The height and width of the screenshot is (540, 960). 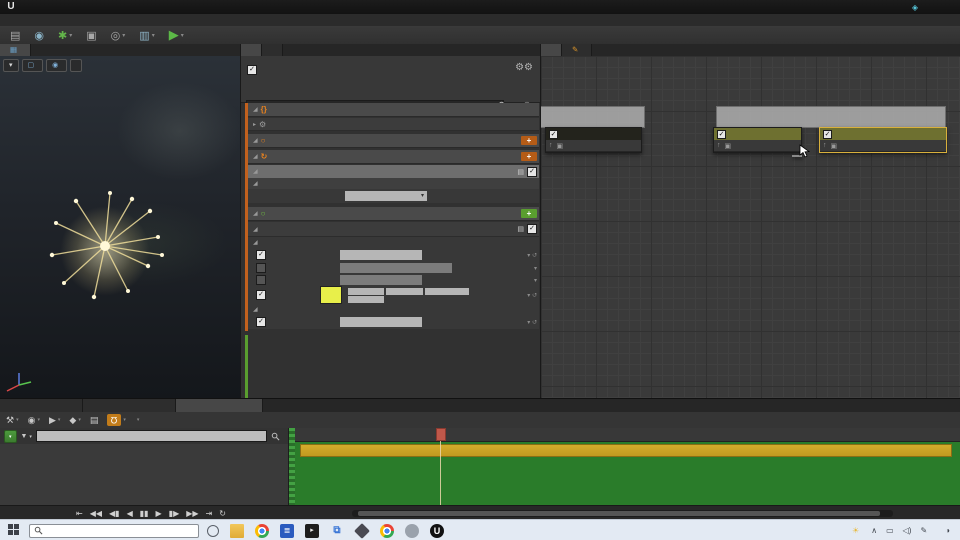 What do you see at coordinates (393, 157) in the screenshot?
I see `stack-emitter-update: ◢ ↻ +` at bounding box center [393, 157].